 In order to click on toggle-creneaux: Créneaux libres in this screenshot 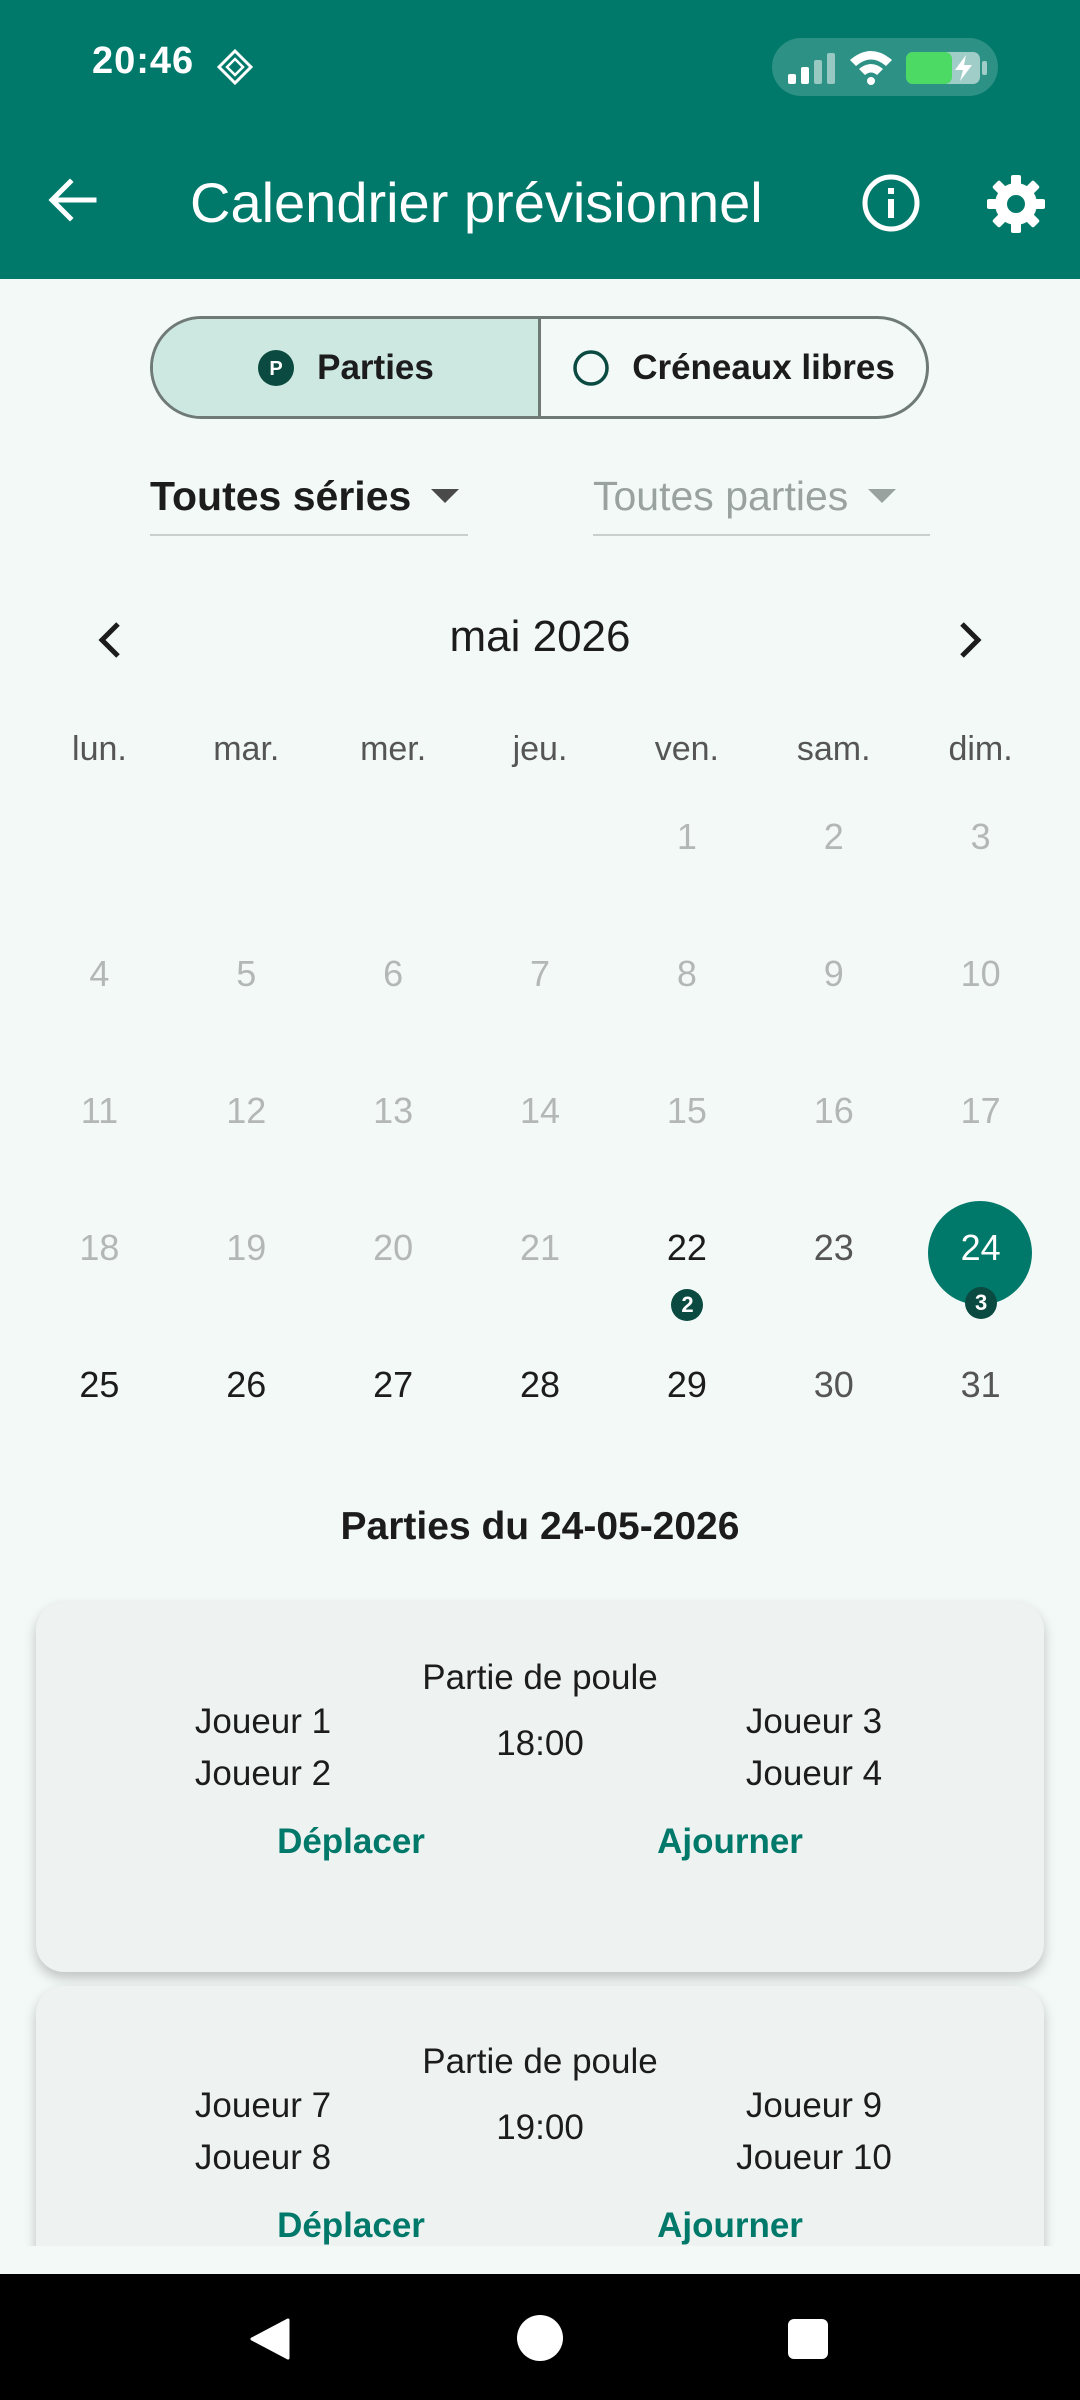, I will do `click(733, 367)`.